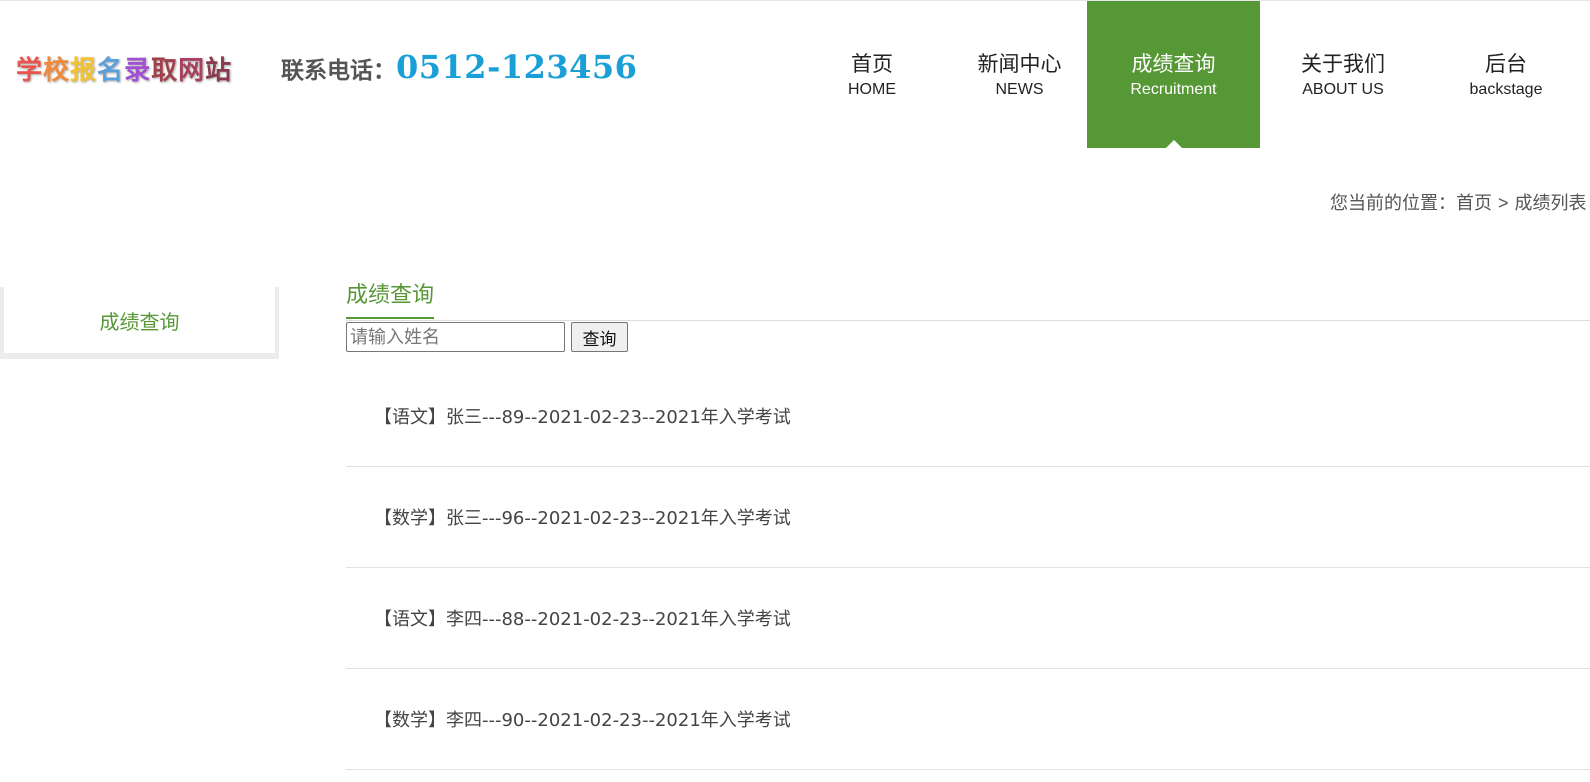 The height and width of the screenshot is (782, 1590). I want to click on list-item: 【语文】李四---88--2021-02-23--2021年入学考试, so click(968, 618).